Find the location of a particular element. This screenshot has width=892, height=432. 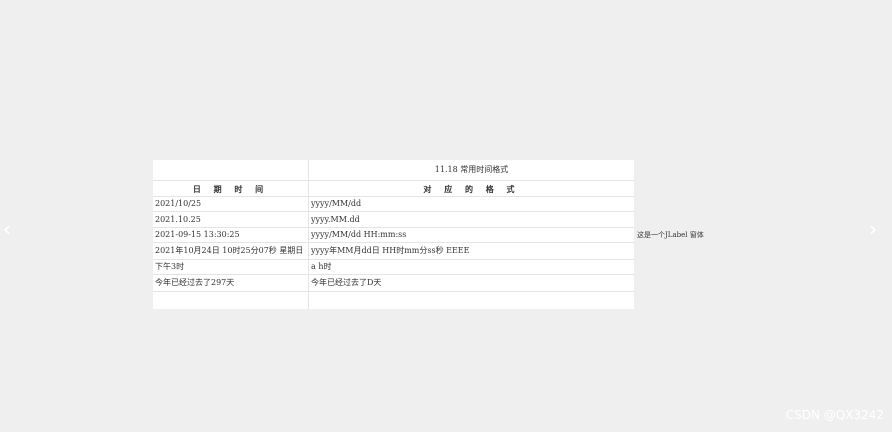

datetime-cell is located at coordinates (230, 300).